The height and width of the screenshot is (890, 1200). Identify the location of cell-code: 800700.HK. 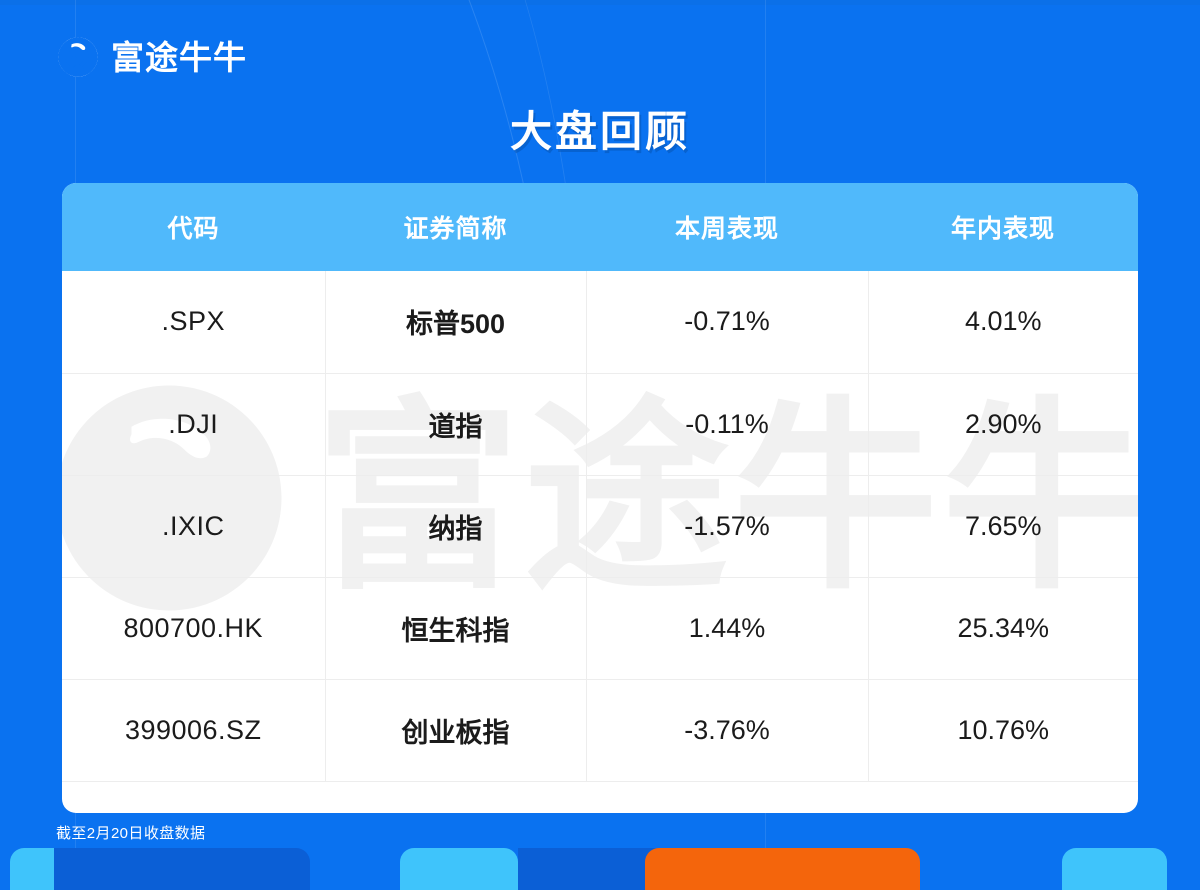
(194, 628).